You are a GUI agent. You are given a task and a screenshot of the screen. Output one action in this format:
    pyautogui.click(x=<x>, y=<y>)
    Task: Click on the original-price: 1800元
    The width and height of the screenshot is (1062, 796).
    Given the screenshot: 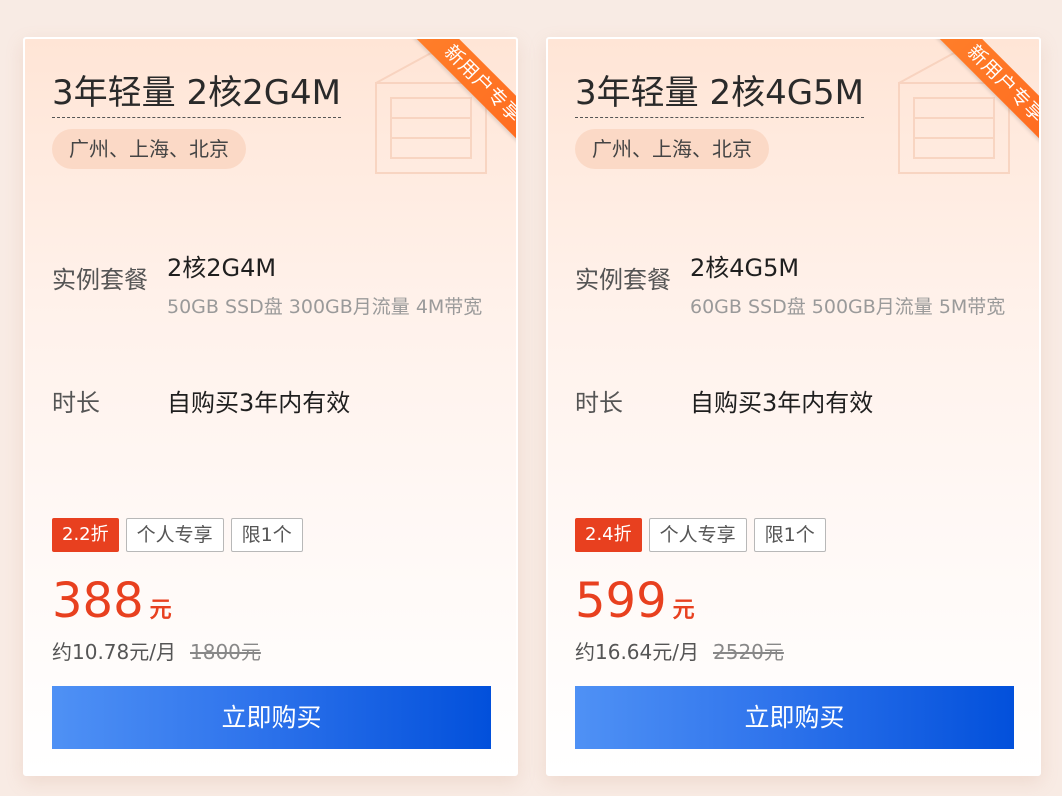 What is the action you would take?
    pyautogui.click(x=225, y=652)
    